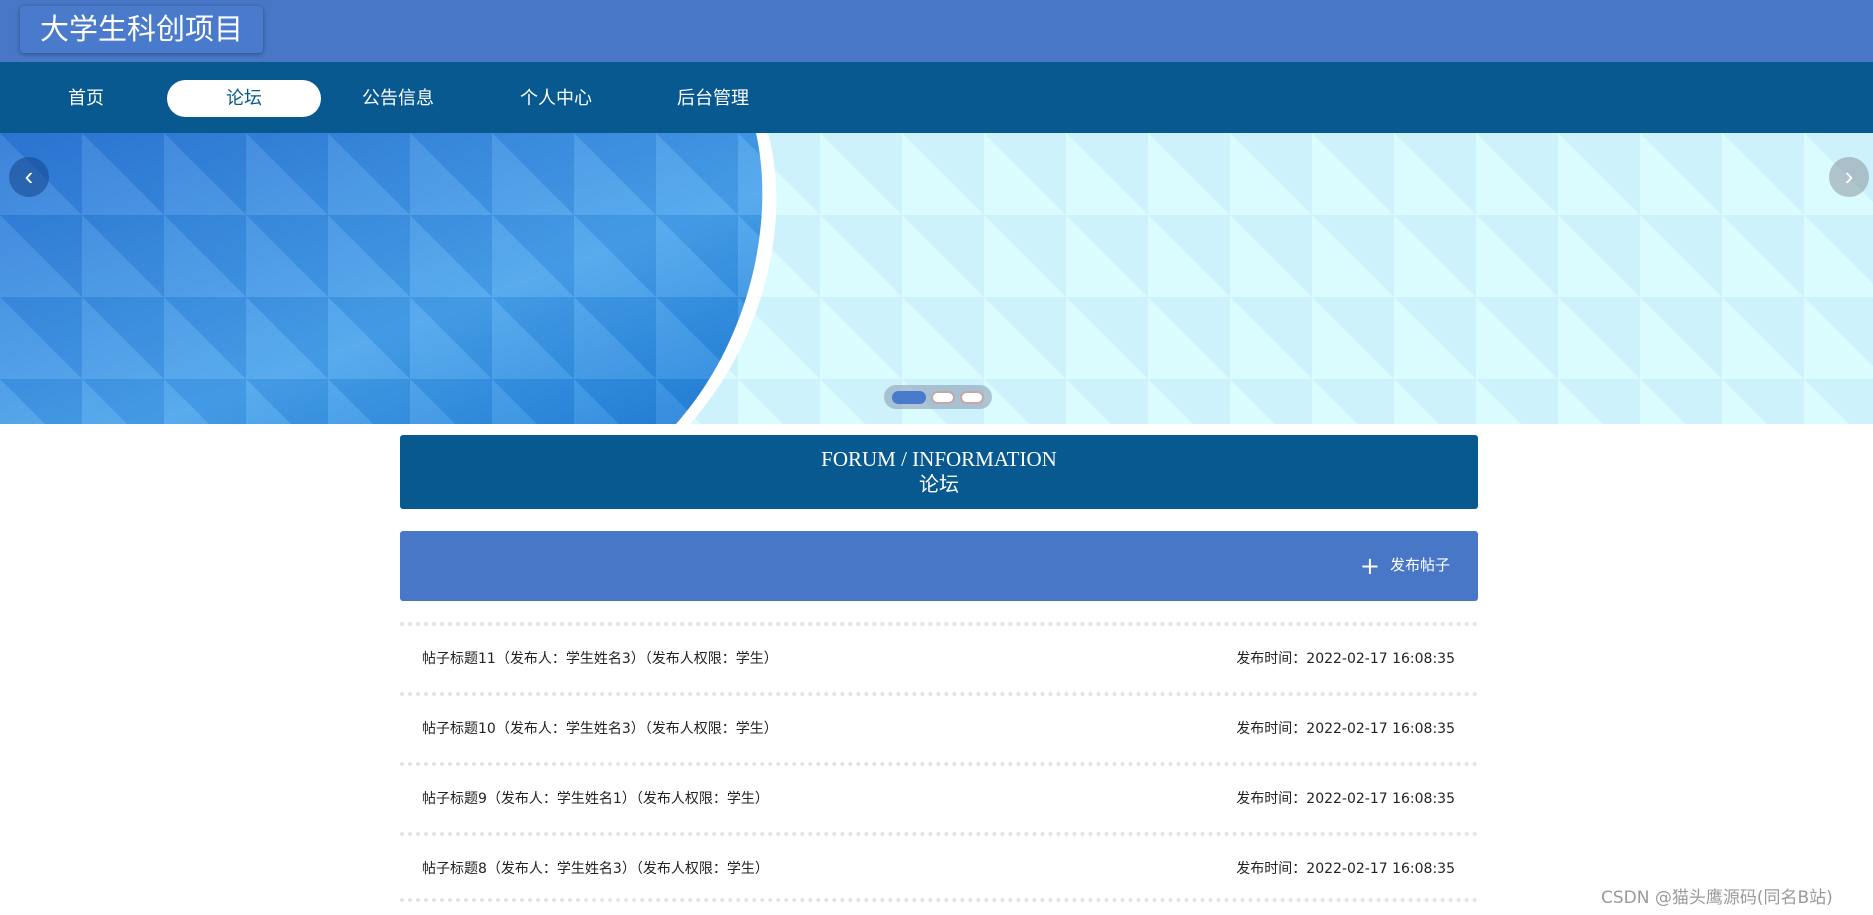  I want to click on section-title-en: FORUM / INFORMATION, so click(939, 459).